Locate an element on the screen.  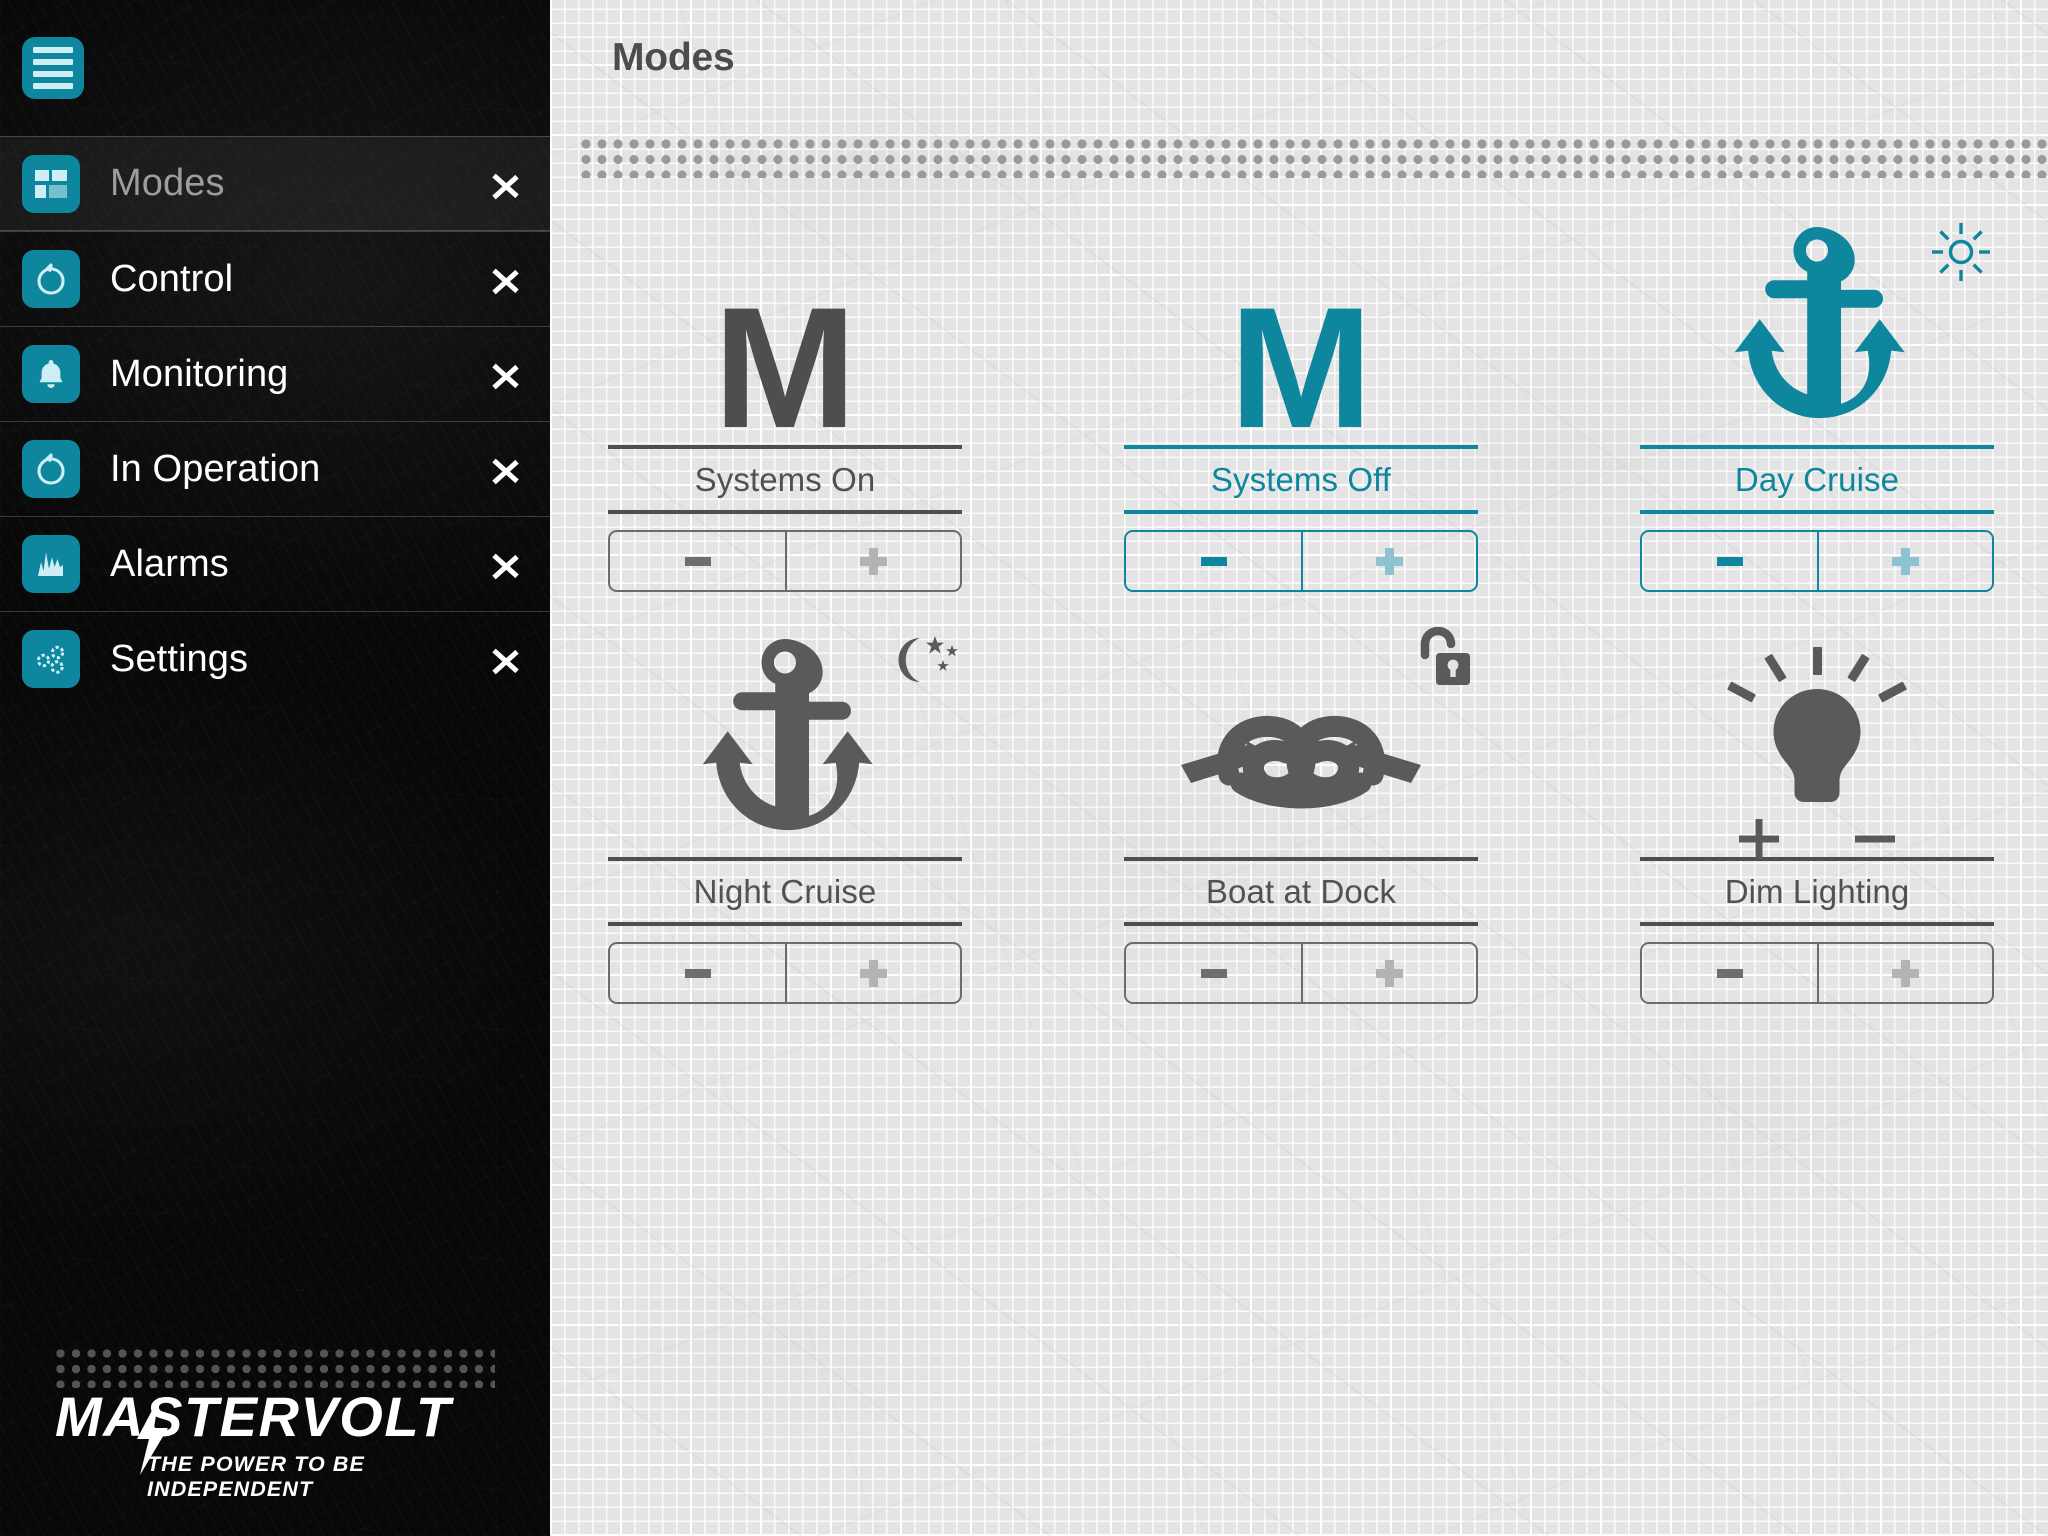
sidebar-item-label: Settings is located at coordinates (179, 658).